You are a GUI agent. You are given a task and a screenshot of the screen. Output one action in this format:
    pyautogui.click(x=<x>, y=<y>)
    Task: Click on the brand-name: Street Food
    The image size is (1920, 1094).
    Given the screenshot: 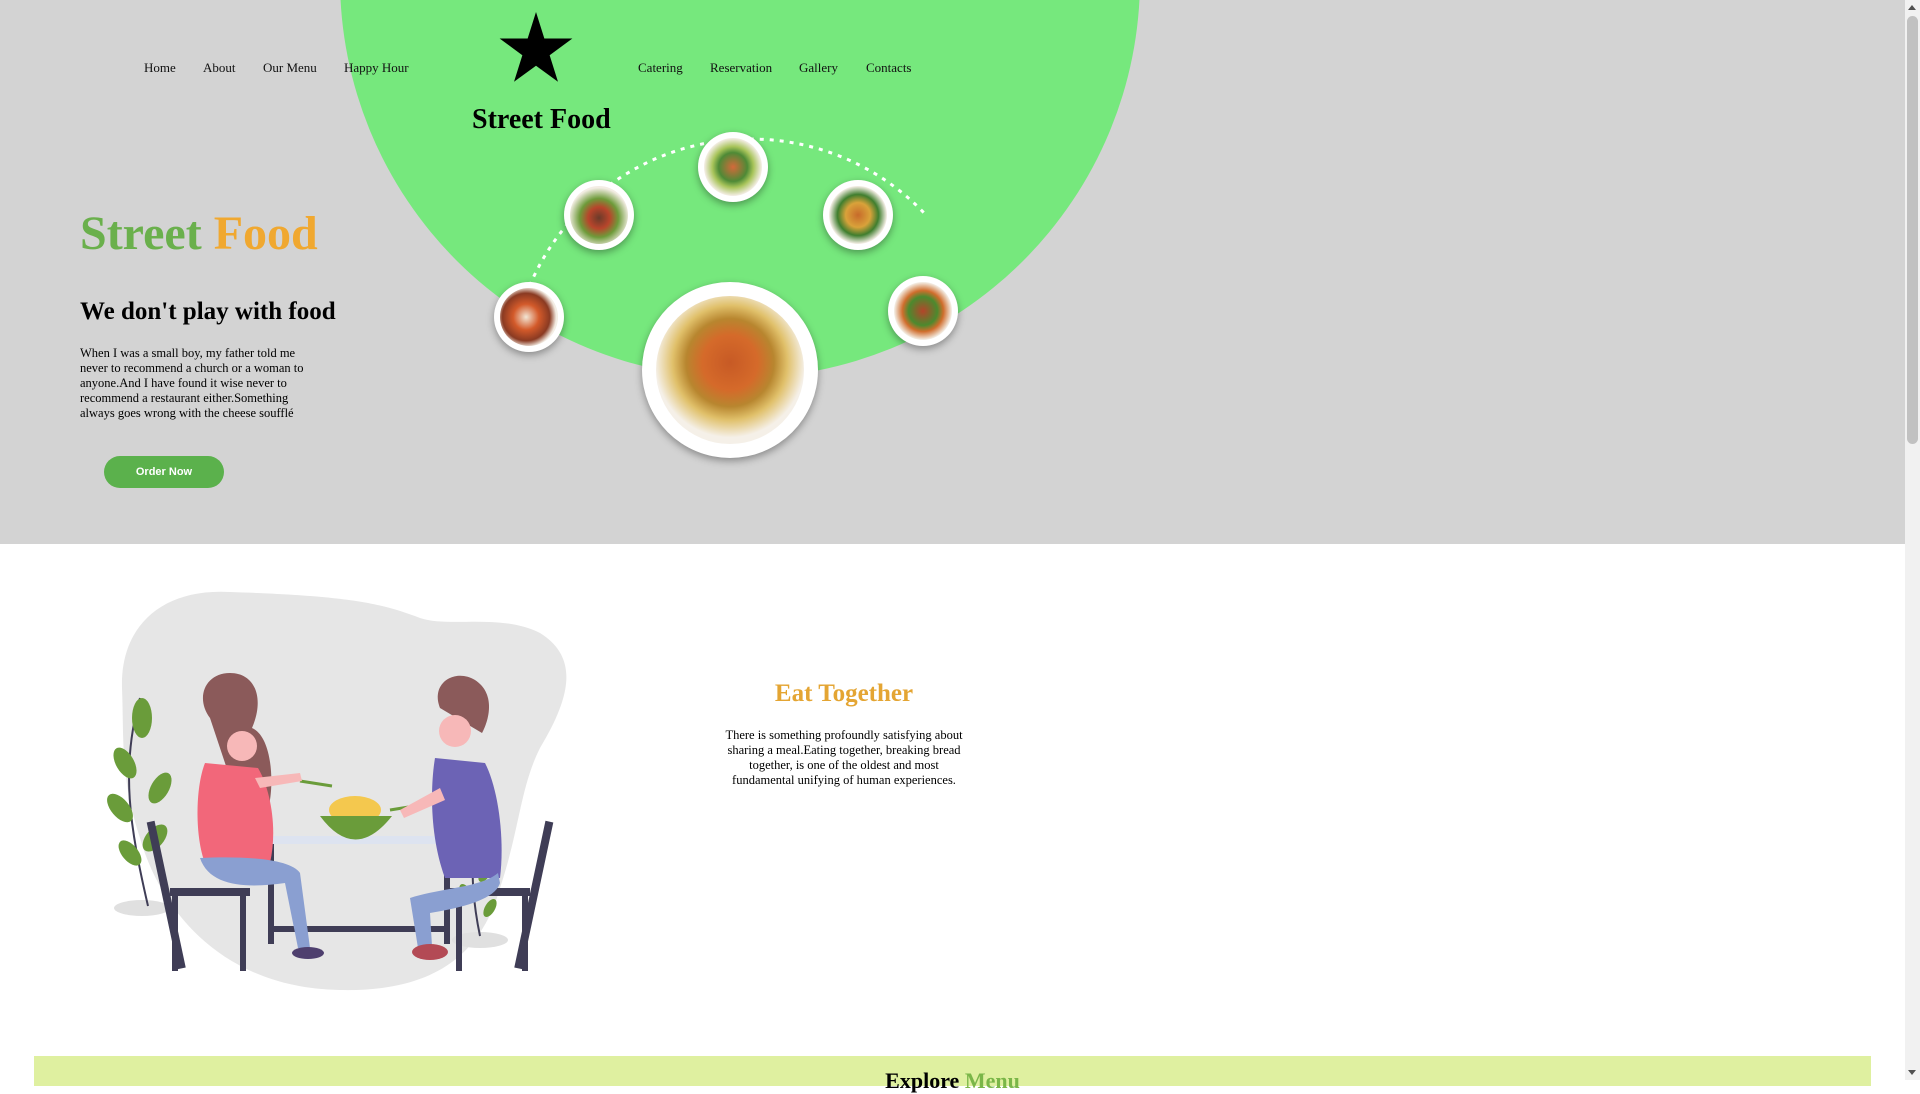 What is the action you would take?
    pyautogui.click(x=541, y=120)
    